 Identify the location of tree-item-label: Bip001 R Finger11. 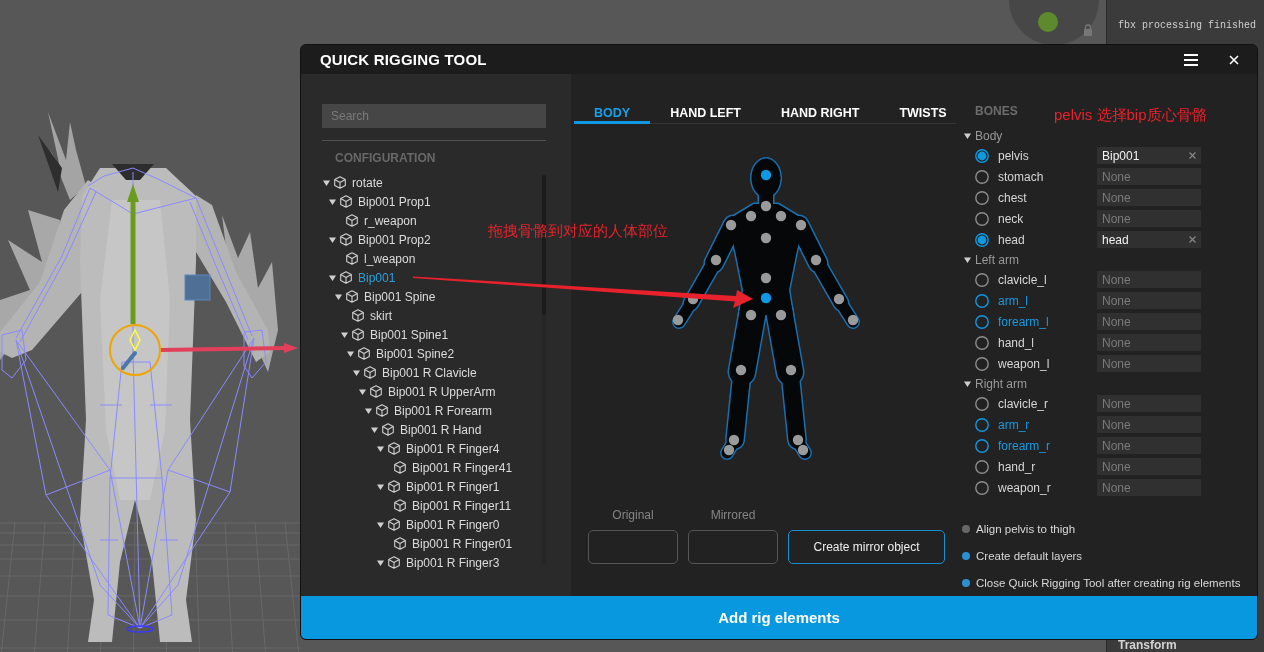
(462, 505).